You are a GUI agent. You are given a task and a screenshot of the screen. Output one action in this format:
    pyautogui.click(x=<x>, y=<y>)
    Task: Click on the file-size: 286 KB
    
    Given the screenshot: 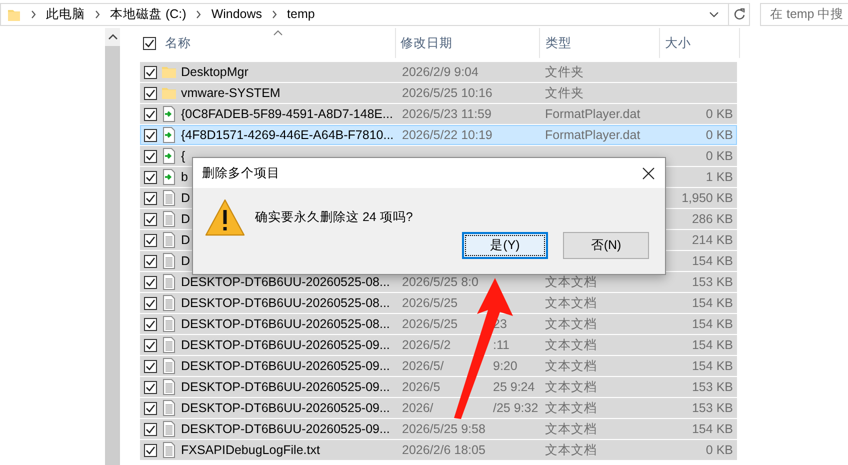 What is the action you would take?
    pyautogui.click(x=712, y=219)
    